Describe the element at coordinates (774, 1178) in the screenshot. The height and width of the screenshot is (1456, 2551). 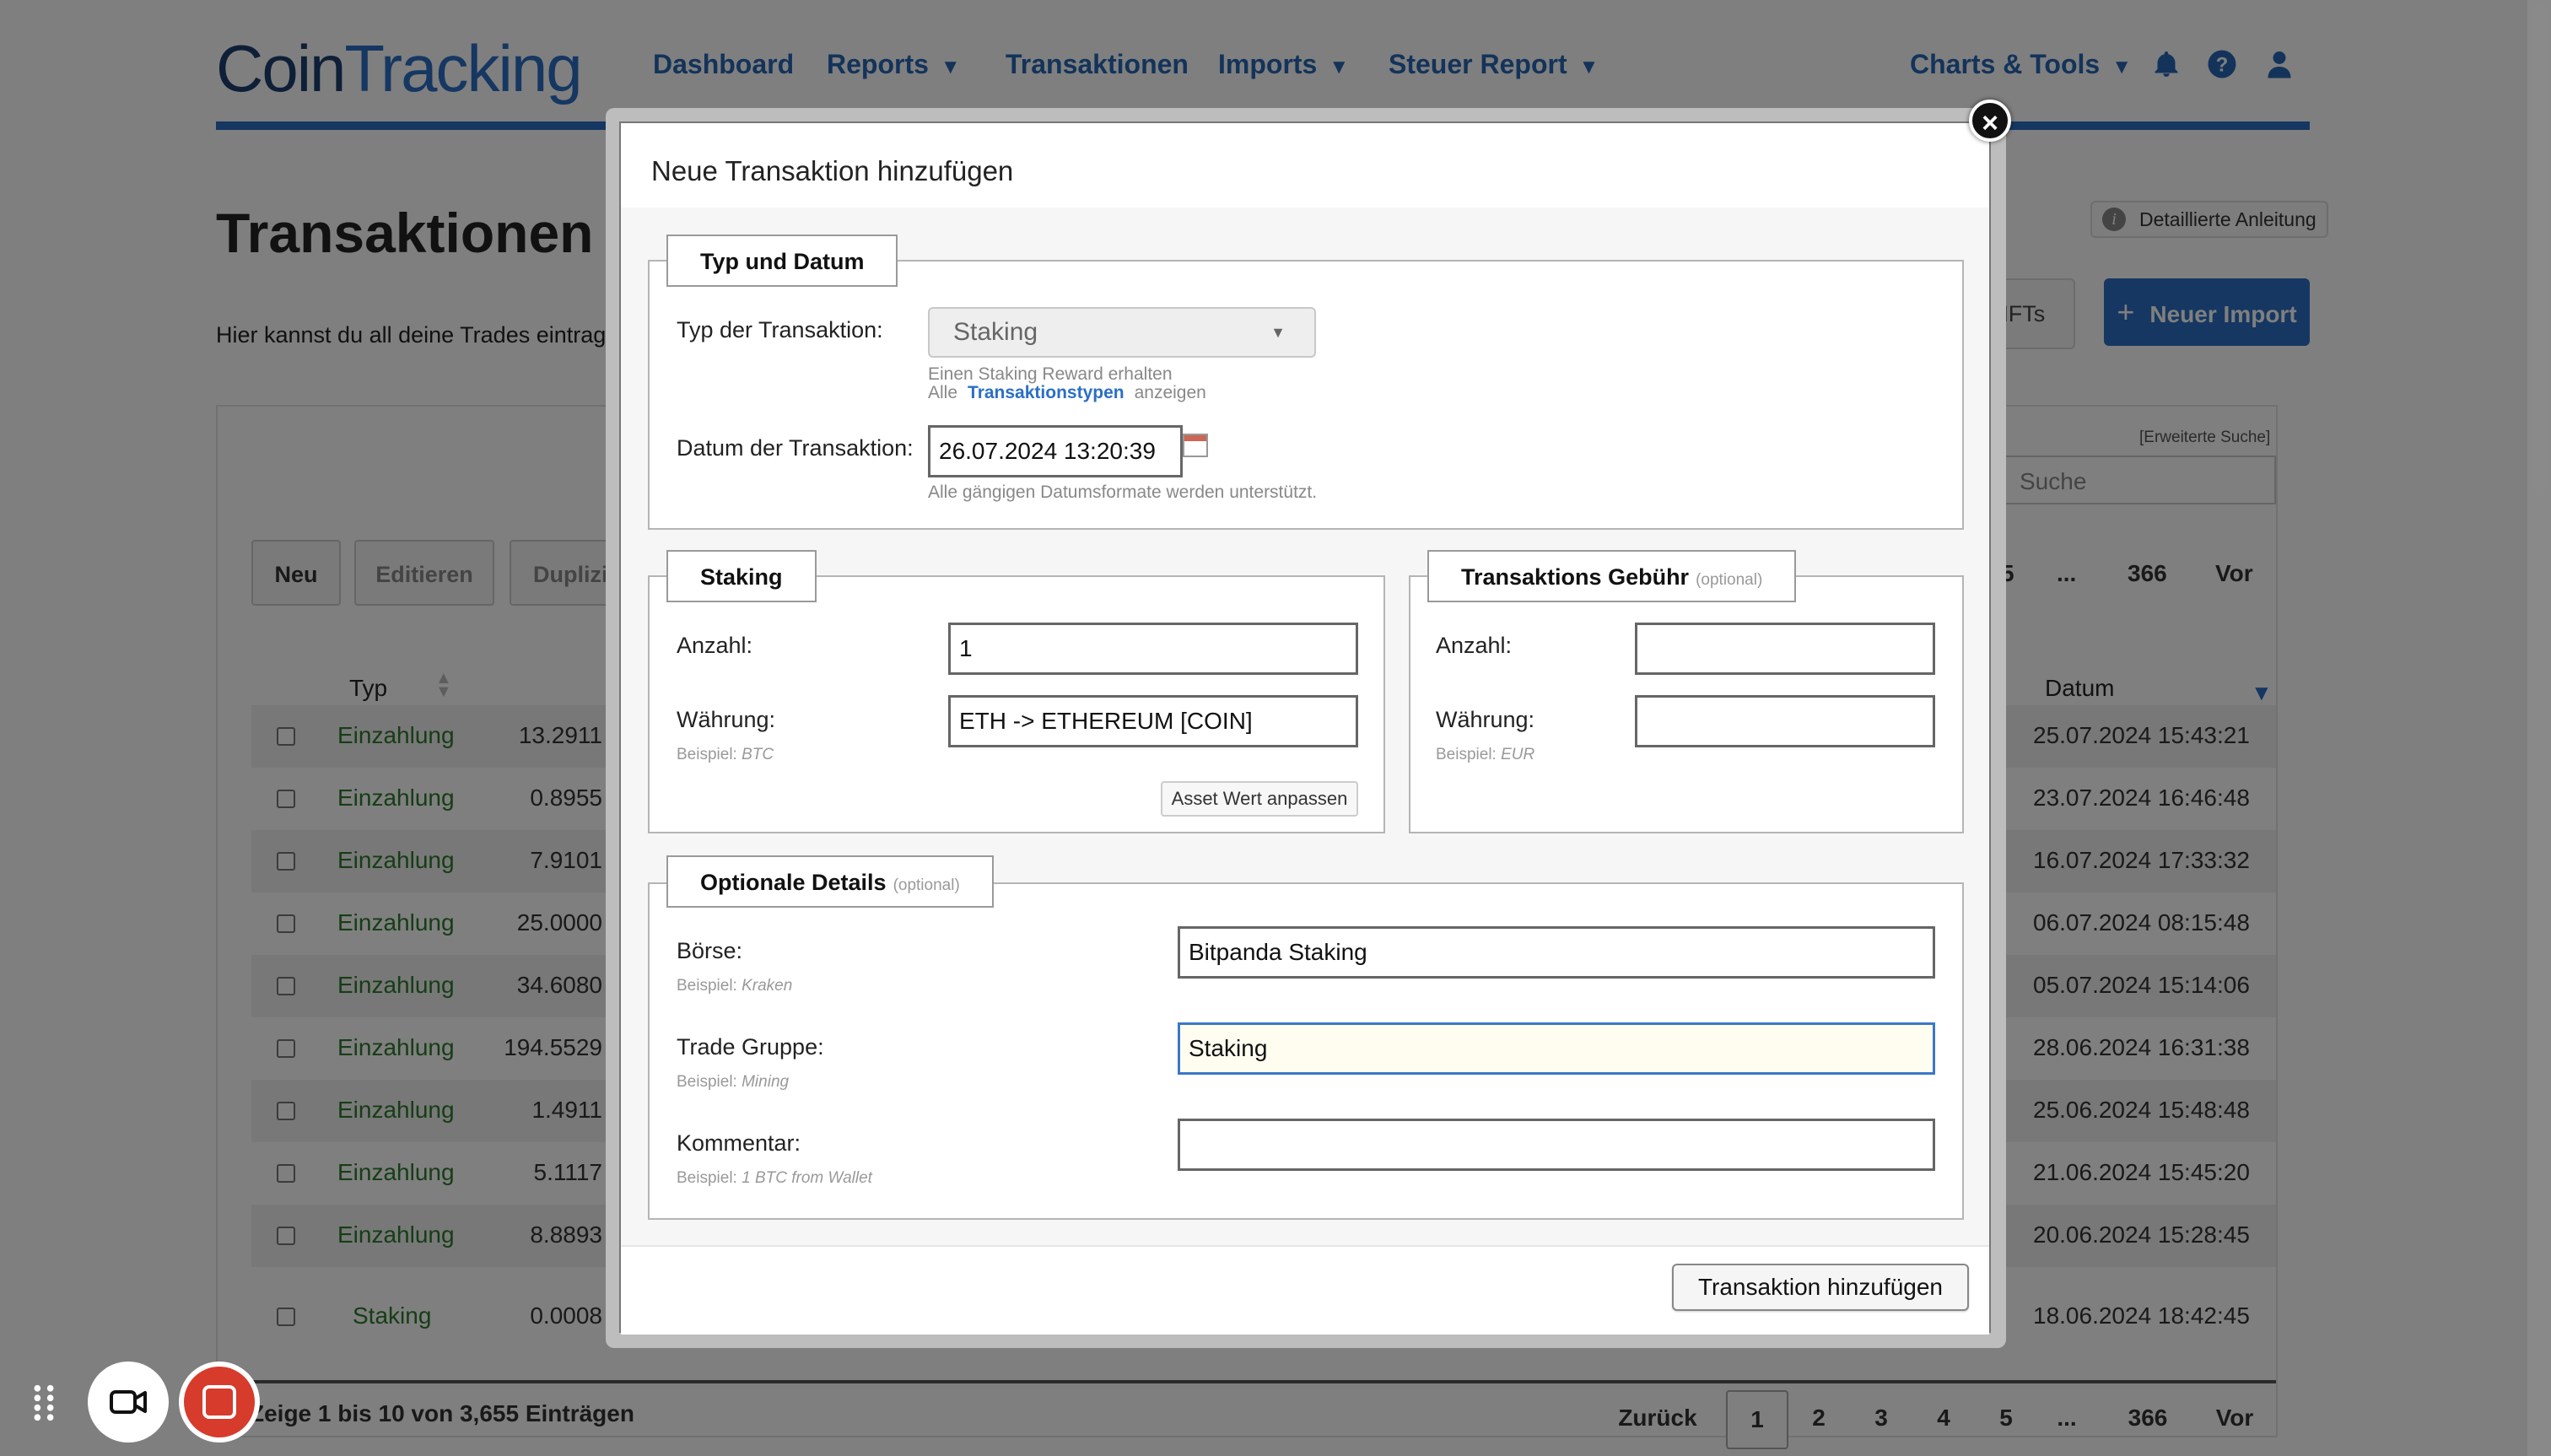
I see `comment-example: Beispiel: 1 BTC from Wallet` at that location.